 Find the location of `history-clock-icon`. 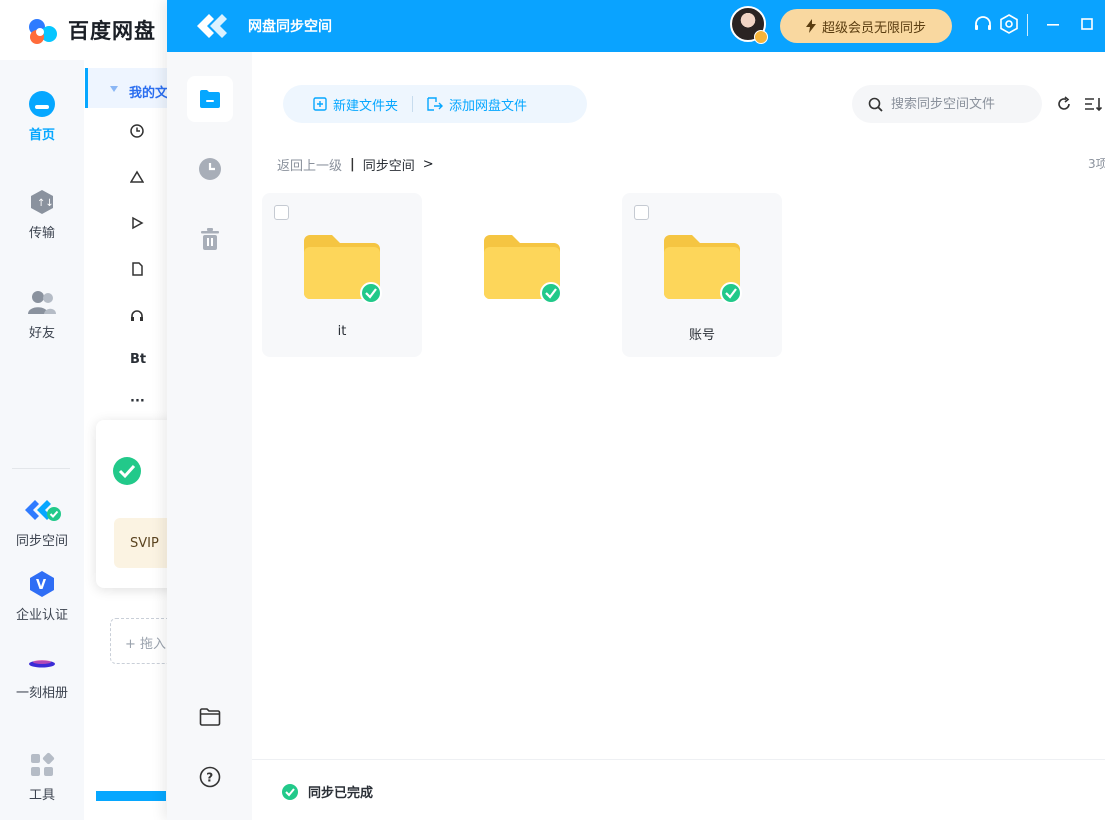

history-clock-icon is located at coordinates (210, 169).